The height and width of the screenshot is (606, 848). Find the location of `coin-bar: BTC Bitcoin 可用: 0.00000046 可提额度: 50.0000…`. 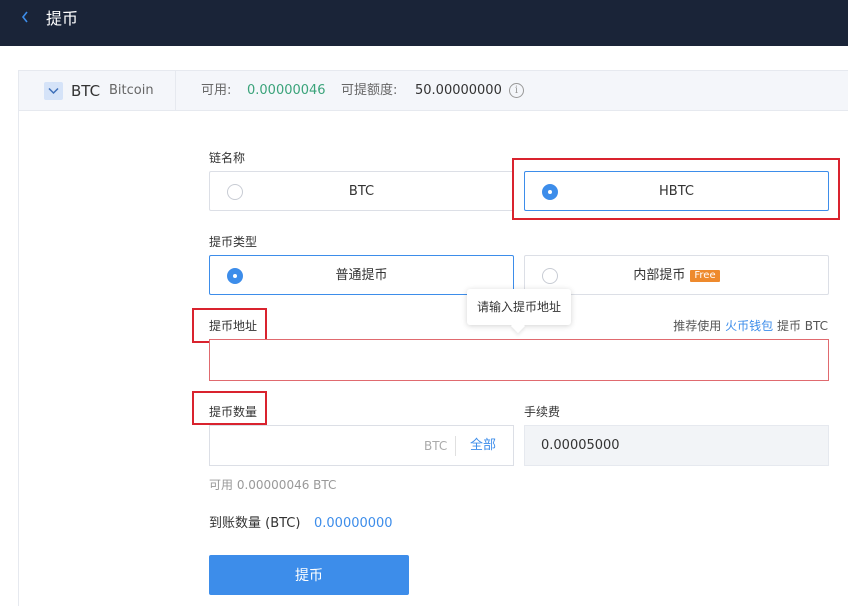

coin-bar: BTC Bitcoin 可用: 0.00000046 可提额度: 50.0000… is located at coordinates (433, 91).